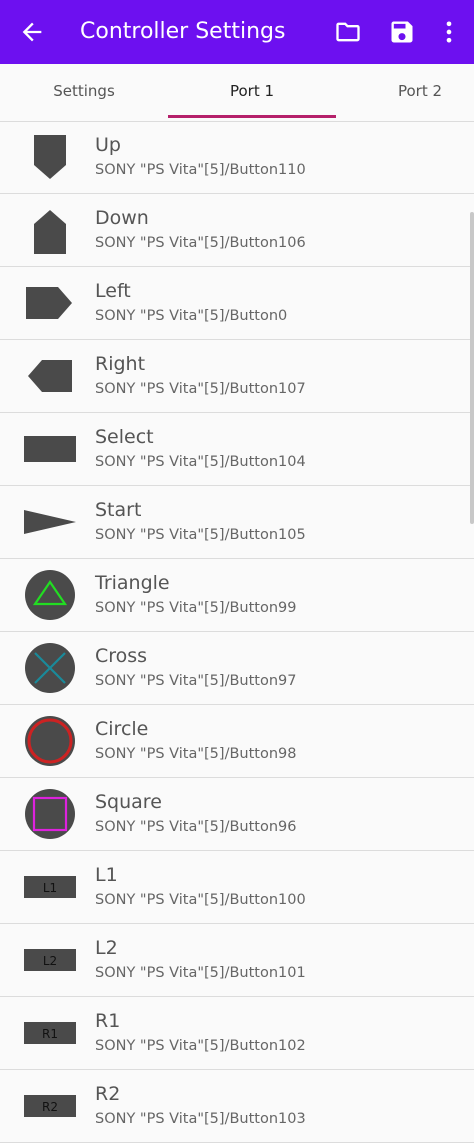  Describe the element at coordinates (50, 814) in the screenshot. I see `square-button-icon` at that location.